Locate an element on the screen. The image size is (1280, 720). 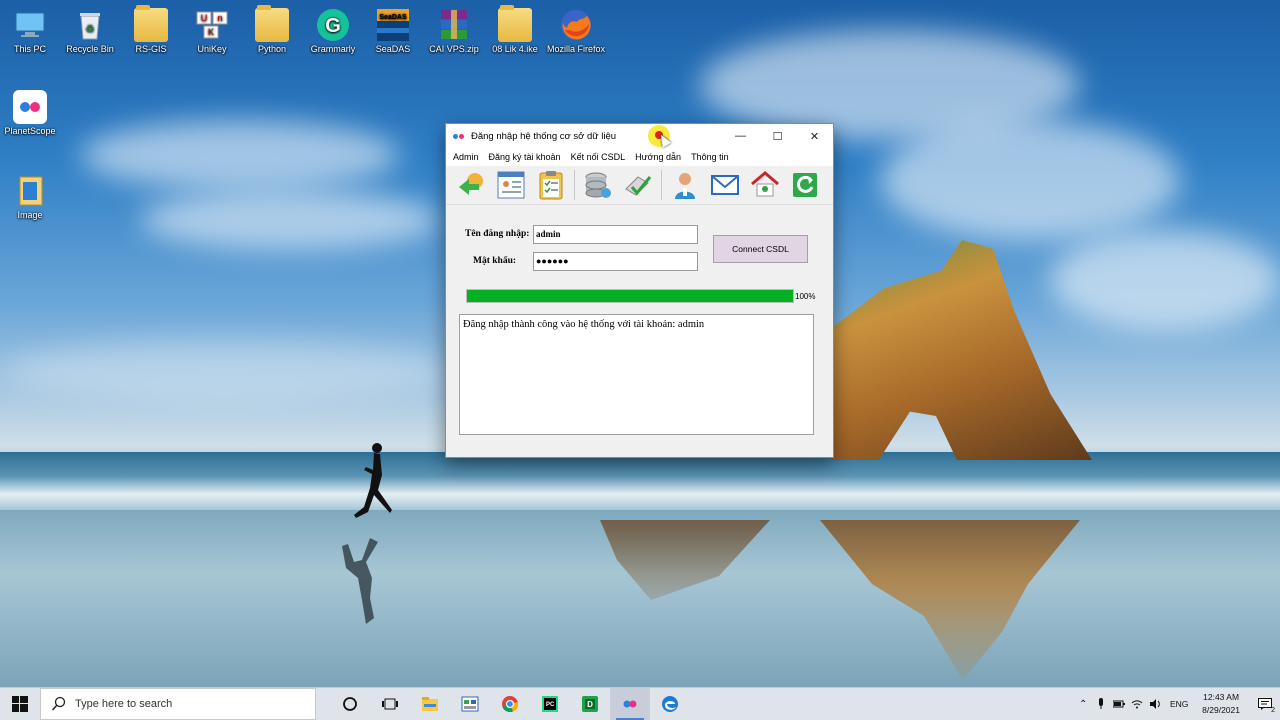
toolbar is located at coordinates (639, 185).